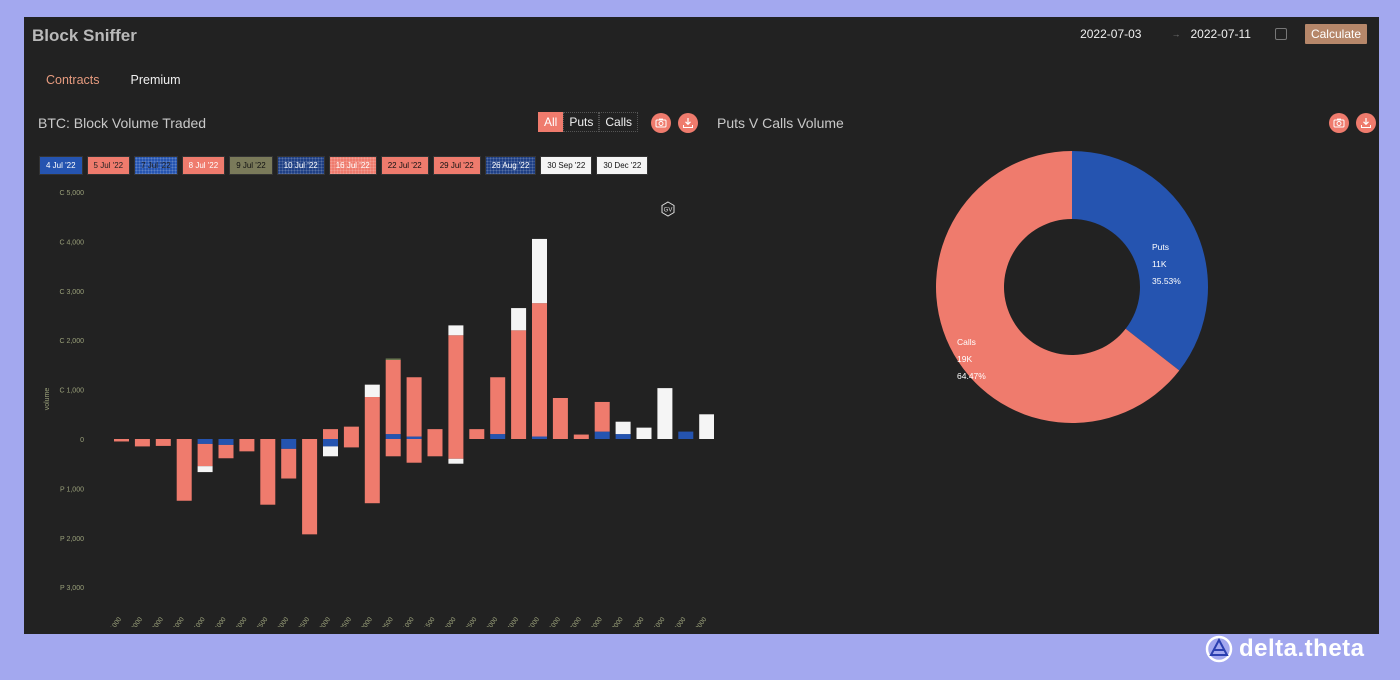 This screenshot has width=1400, height=680. I want to click on x-tick-label: 30000, so click(617, 621).